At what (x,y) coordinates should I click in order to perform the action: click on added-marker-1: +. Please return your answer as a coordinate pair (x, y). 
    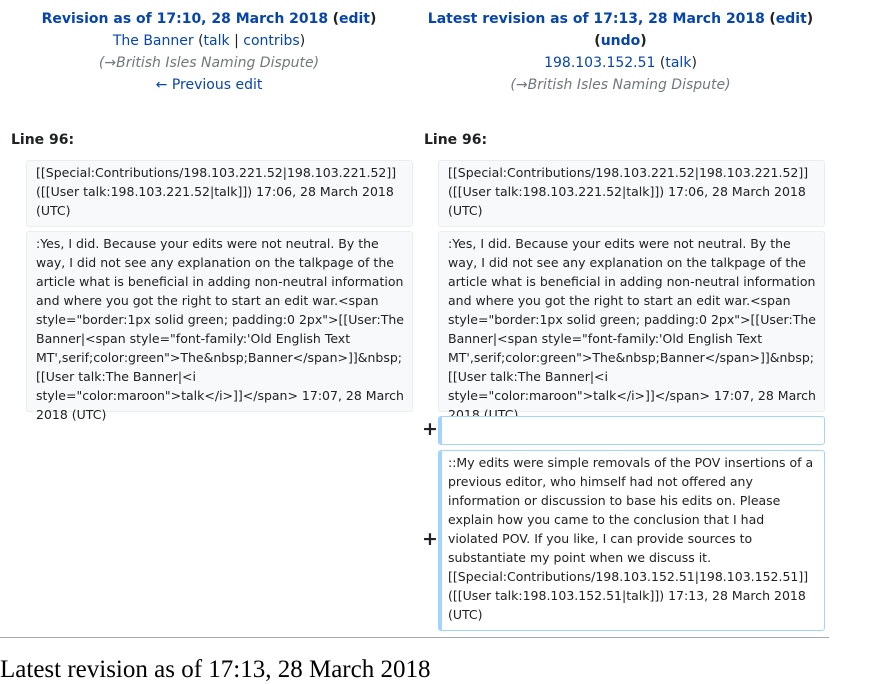
    Looking at the image, I should click on (430, 429).